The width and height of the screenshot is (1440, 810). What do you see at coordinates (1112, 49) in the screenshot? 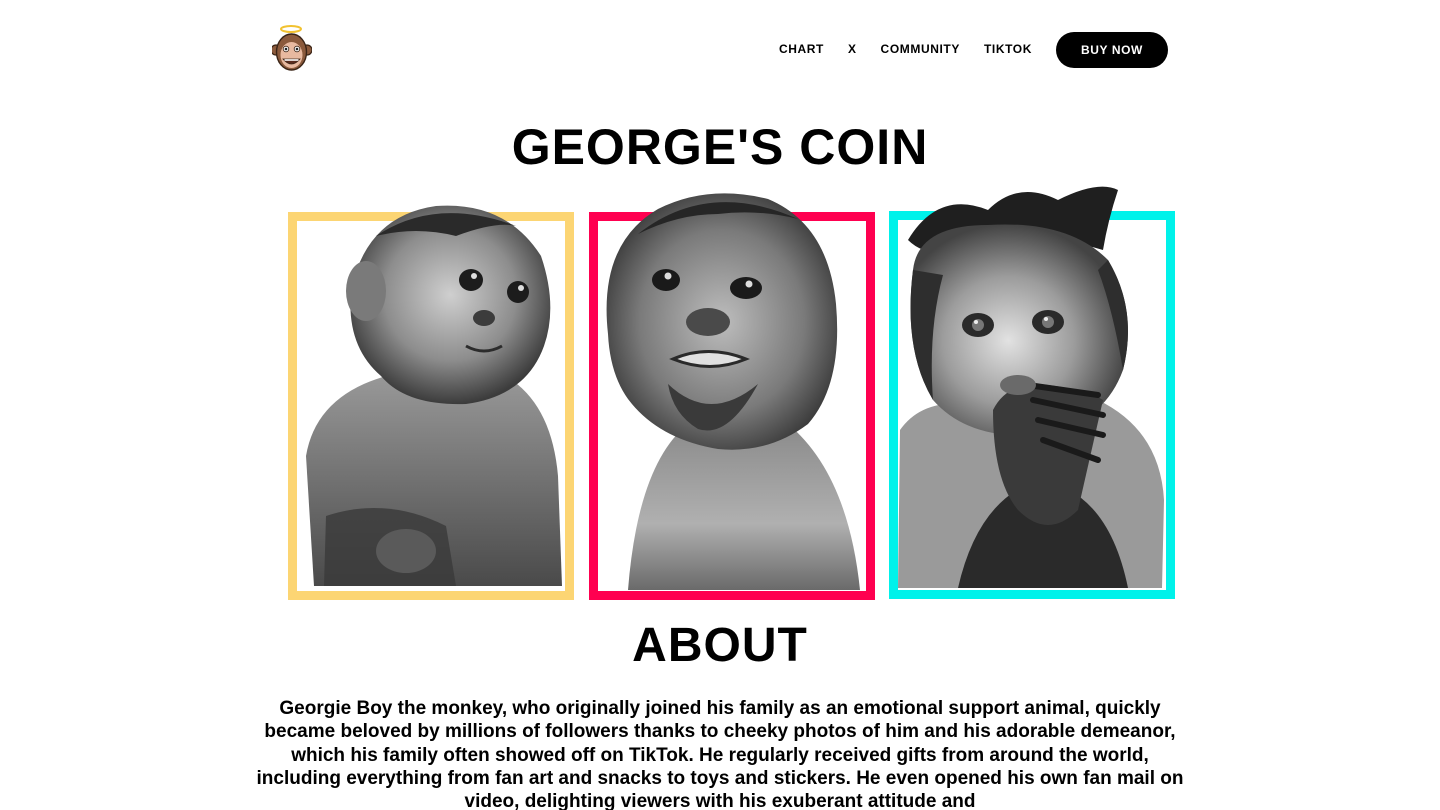
I see `buy-now-button: BUY NOW` at bounding box center [1112, 49].